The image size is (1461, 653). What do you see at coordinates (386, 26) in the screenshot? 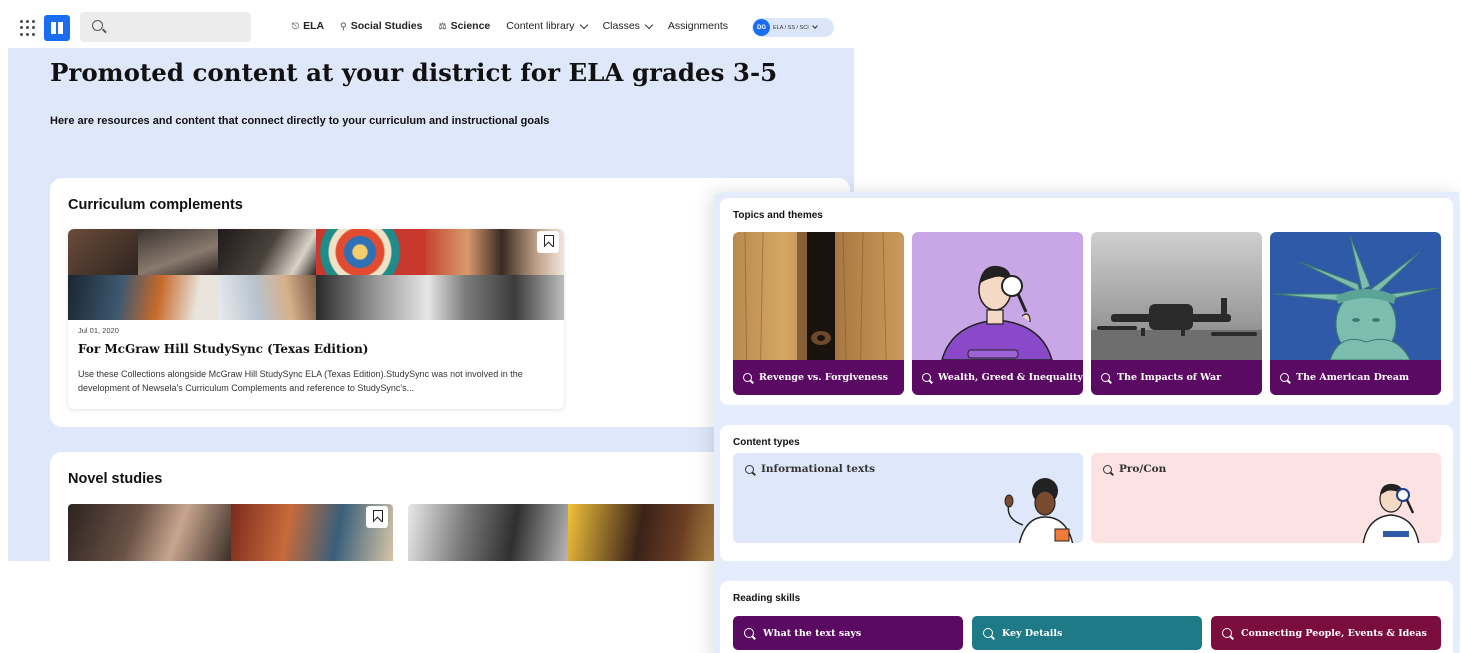
I see `nav-social-studies-label: Social Studies` at bounding box center [386, 26].